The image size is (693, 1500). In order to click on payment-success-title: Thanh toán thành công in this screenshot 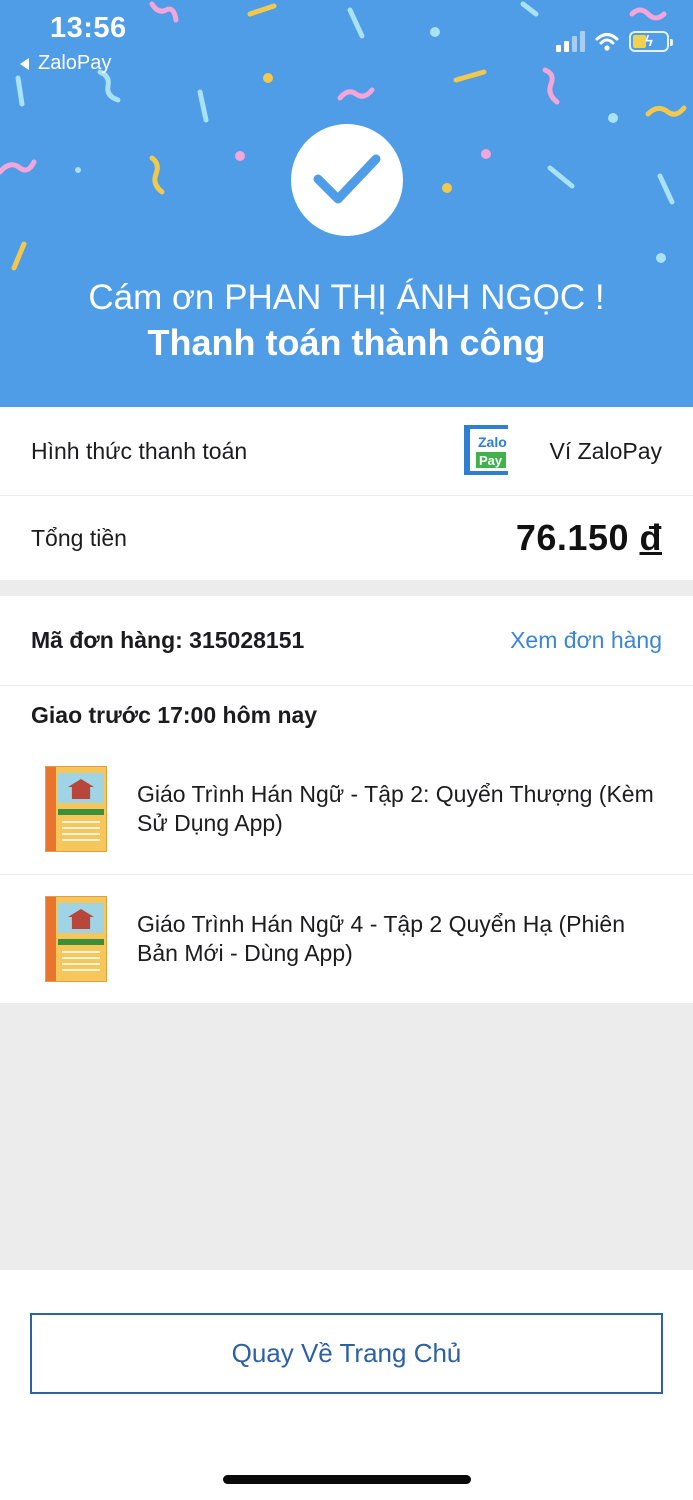, I will do `click(346, 342)`.